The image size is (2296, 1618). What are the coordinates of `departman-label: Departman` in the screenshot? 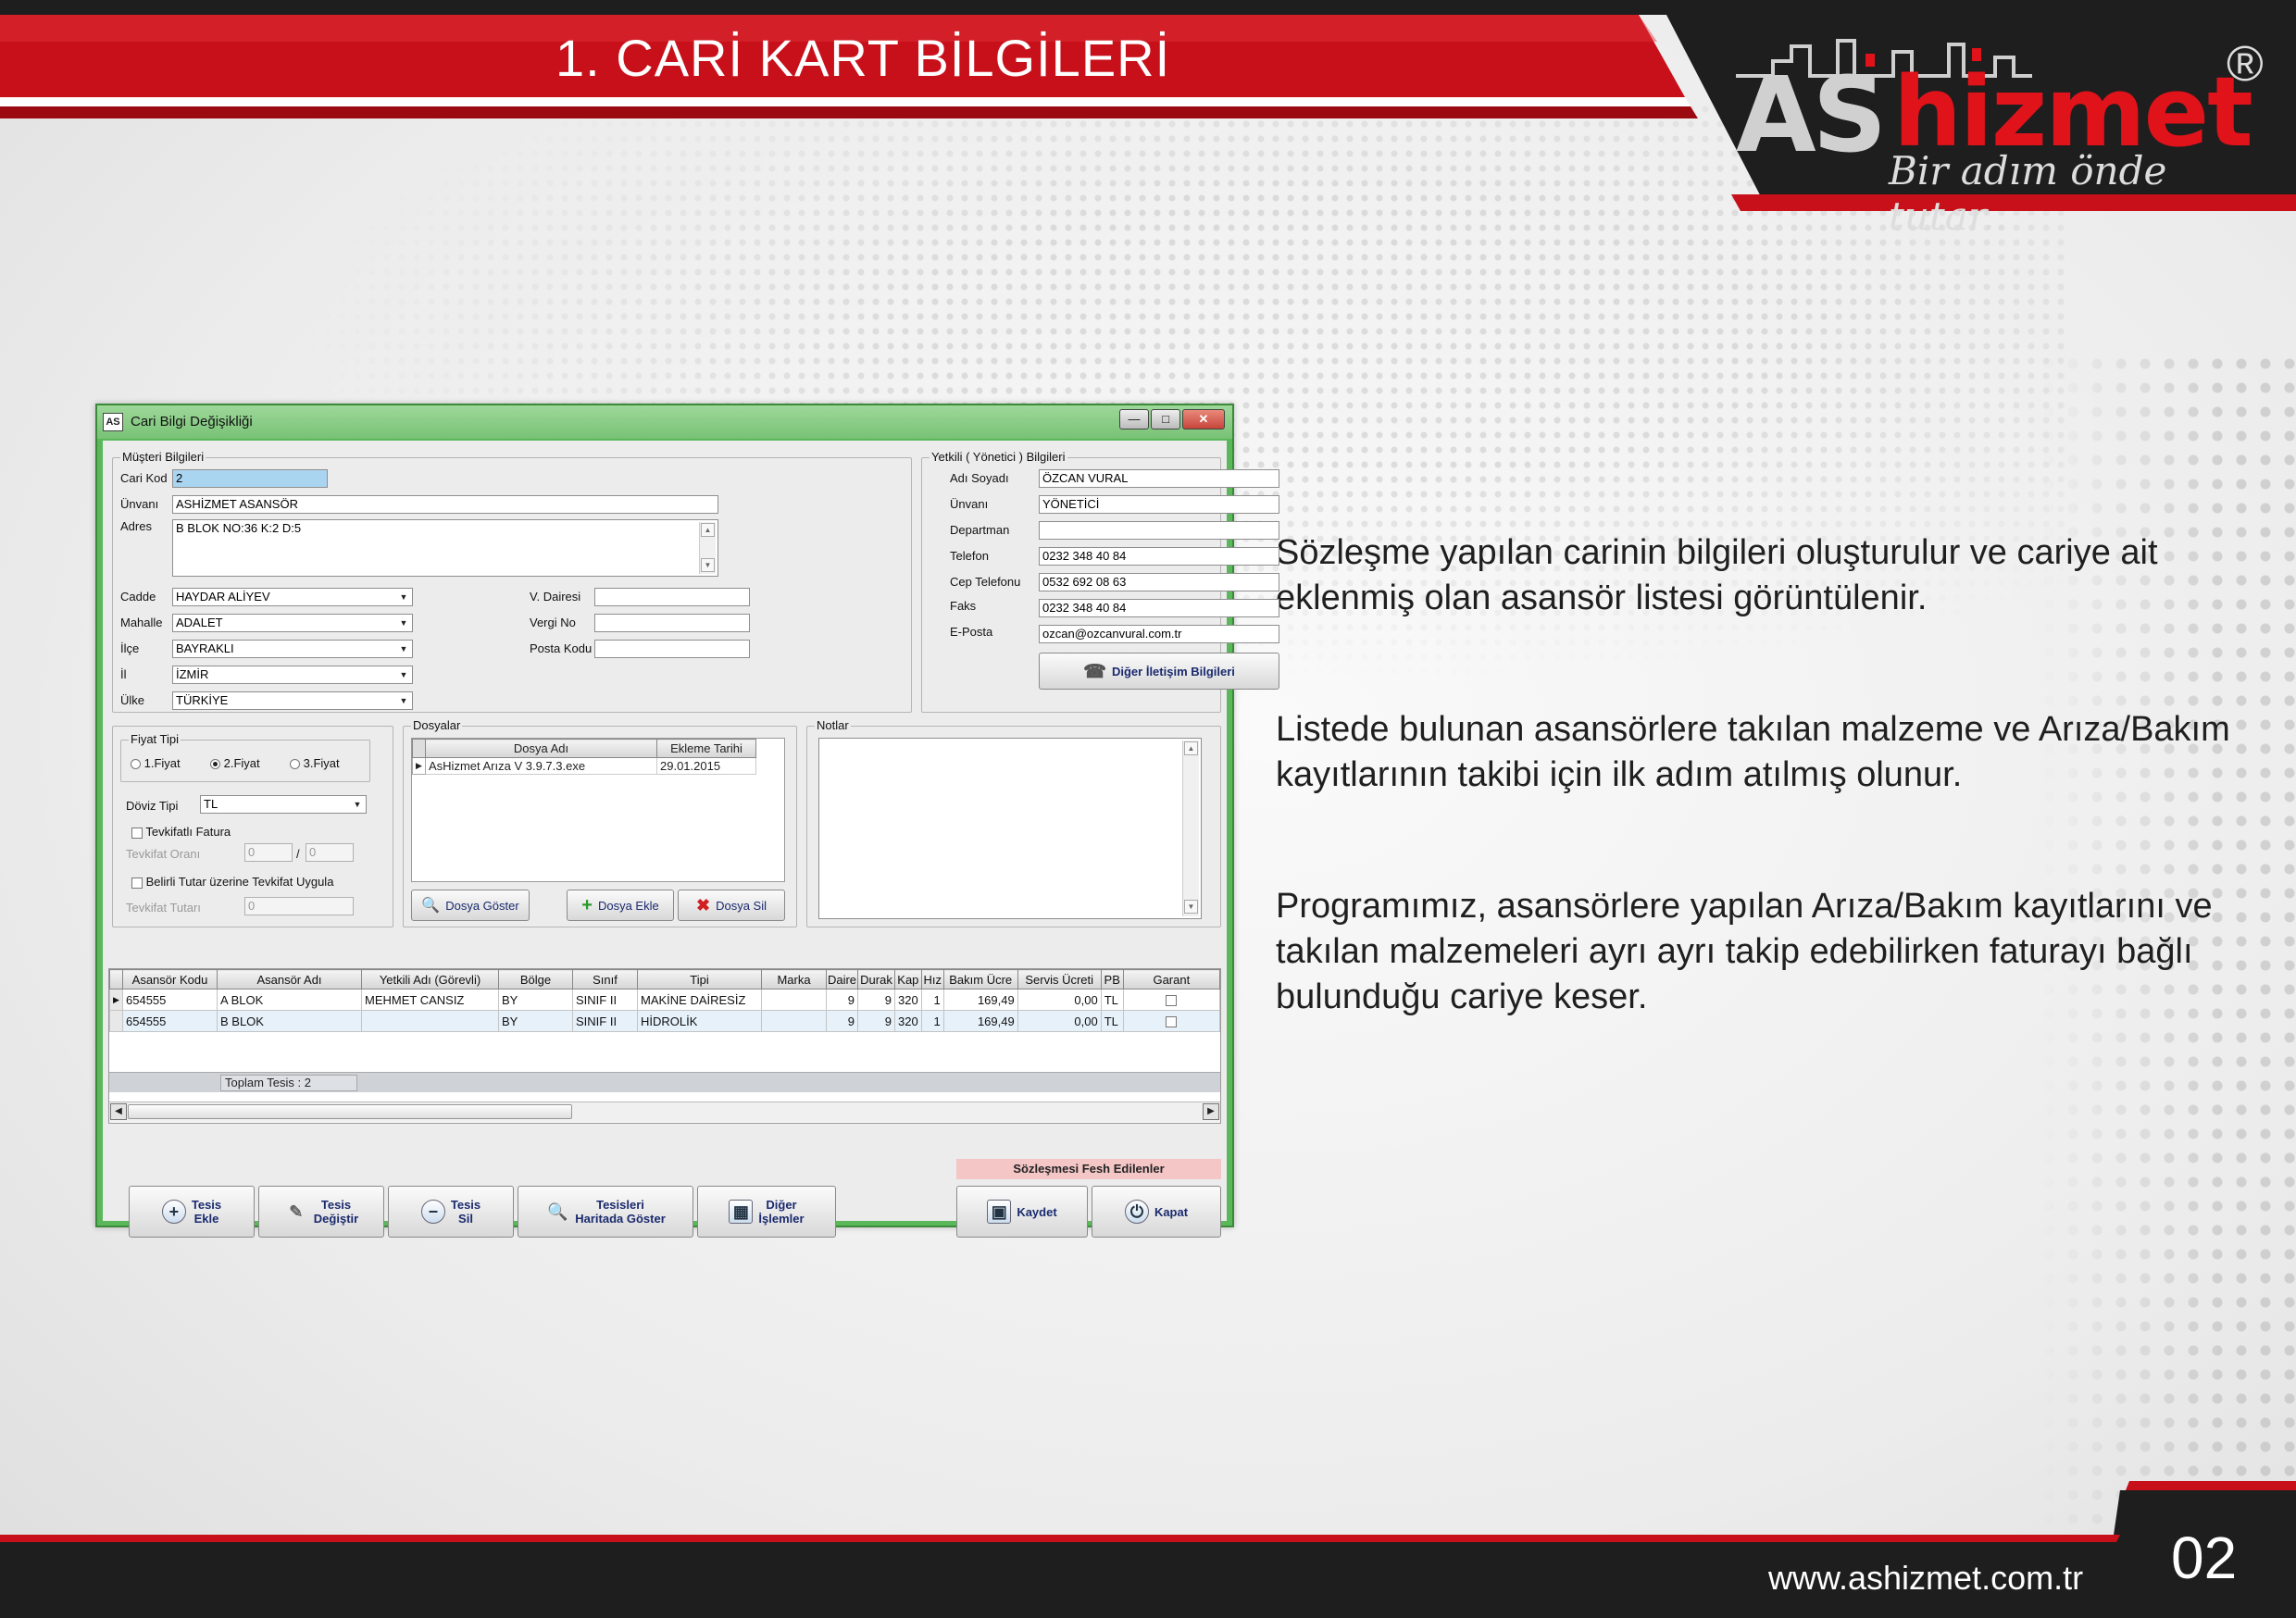 It's located at (980, 530).